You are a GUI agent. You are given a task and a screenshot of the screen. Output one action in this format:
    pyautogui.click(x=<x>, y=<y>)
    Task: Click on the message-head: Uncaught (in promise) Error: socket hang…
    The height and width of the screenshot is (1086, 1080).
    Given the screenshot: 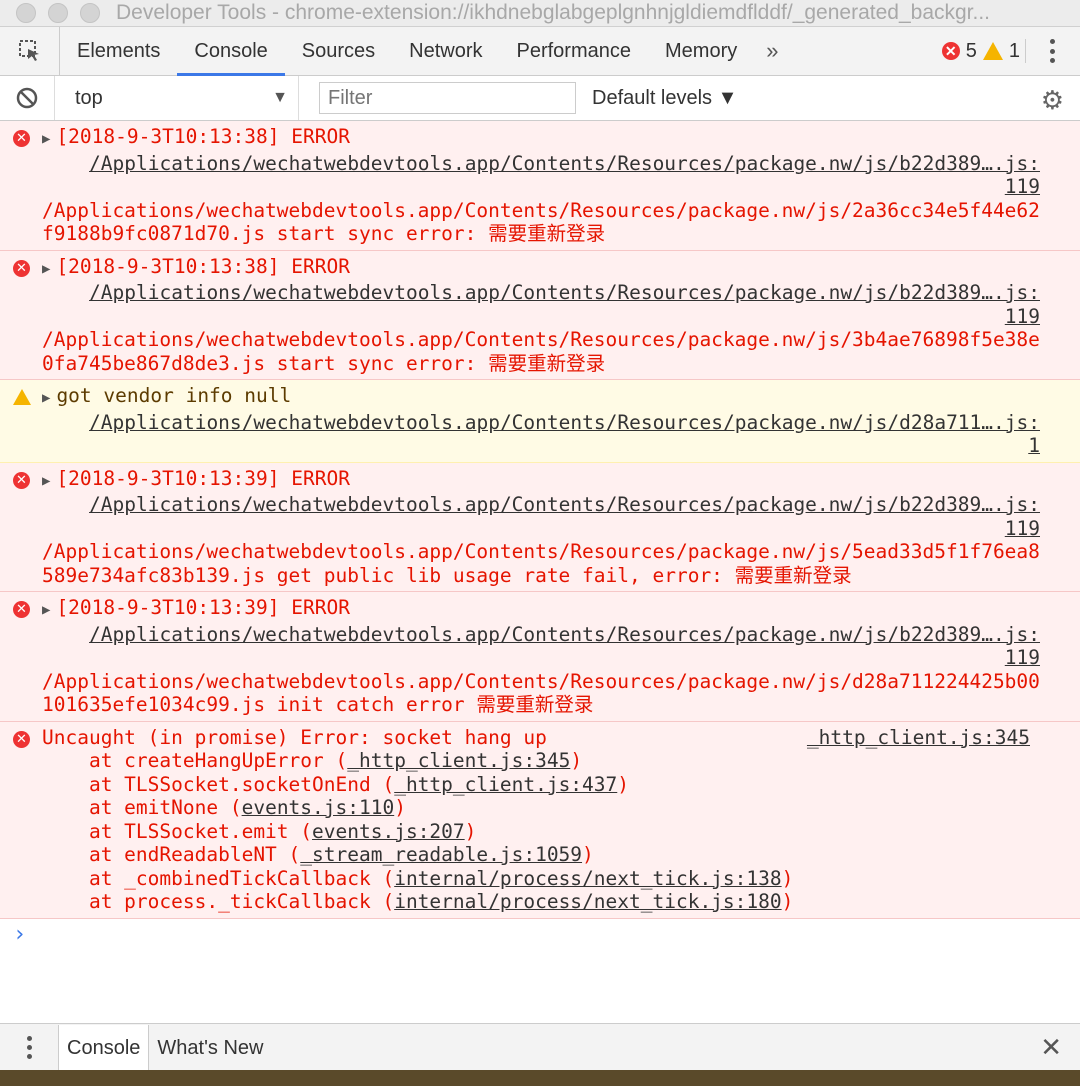 What is the action you would take?
    pyautogui.click(x=294, y=737)
    